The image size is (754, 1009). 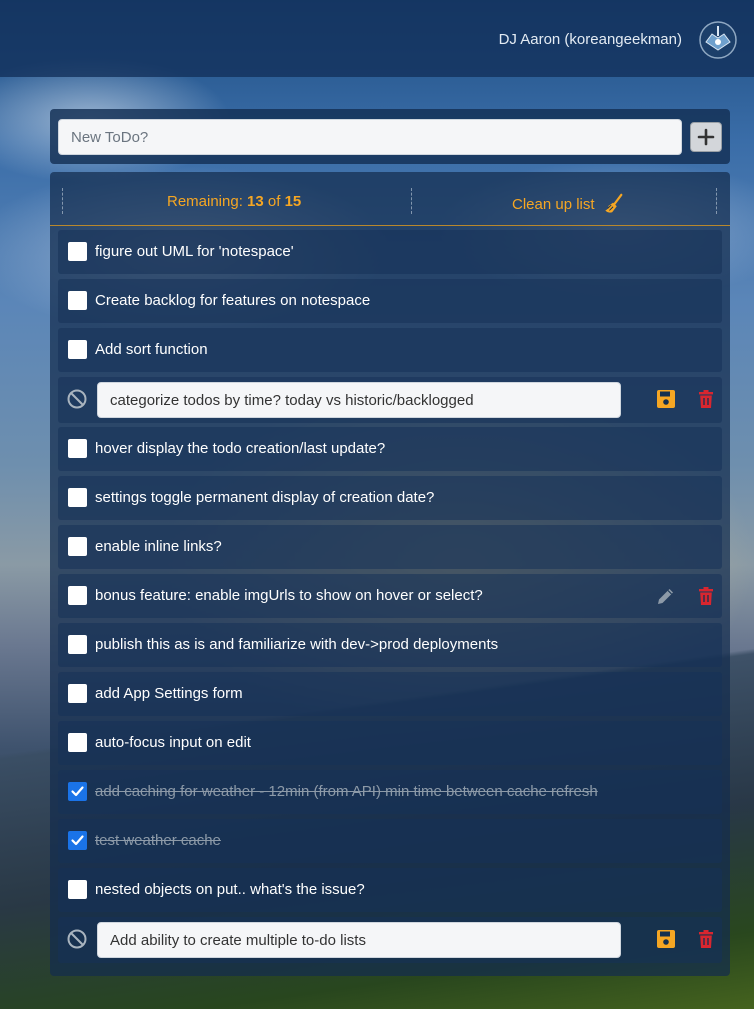 I want to click on cleanup-button: Clean up list, so click(x=568, y=204).